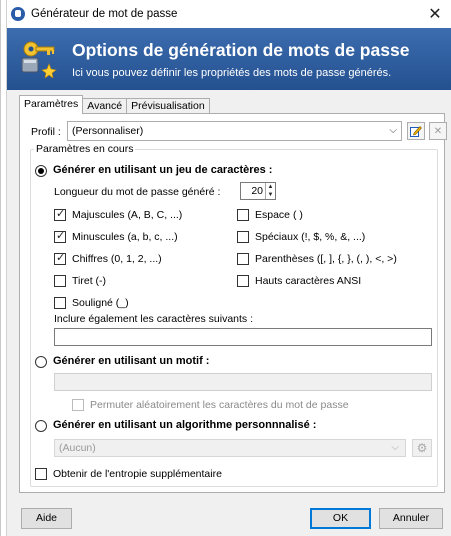  What do you see at coordinates (41, 171) in the screenshot?
I see `charset-mode-radio` at bounding box center [41, 171].